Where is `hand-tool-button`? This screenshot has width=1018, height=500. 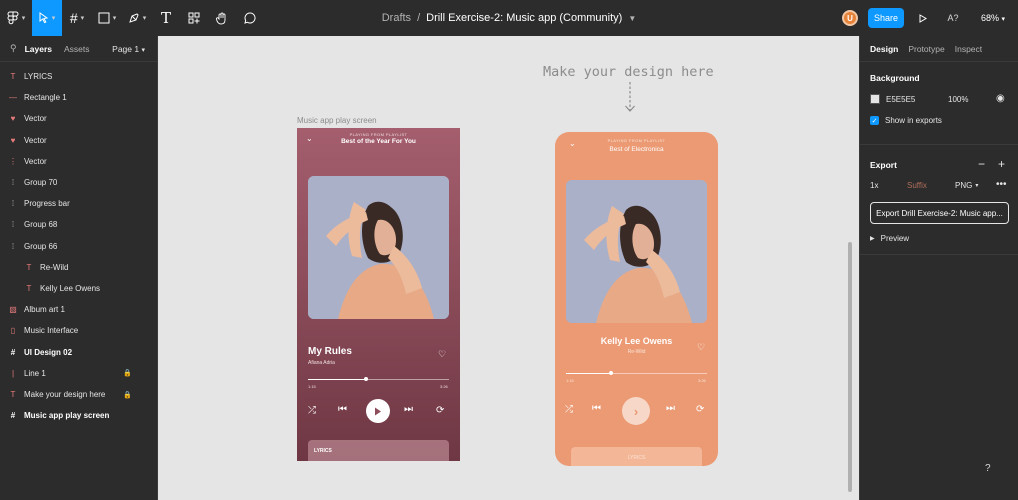
hand-tool-button is located at coordinates (222, 18).